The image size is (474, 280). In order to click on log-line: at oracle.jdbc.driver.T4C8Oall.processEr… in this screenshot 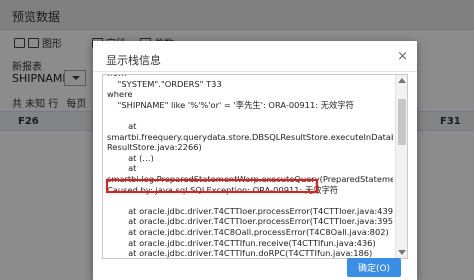, I will do `click(248, 231)`.